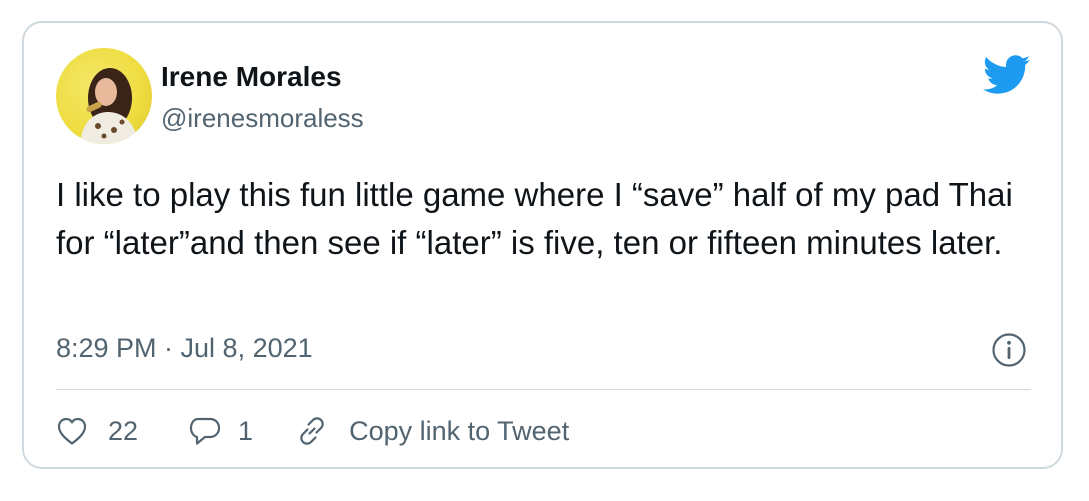 The width and height of the screenshot is (1089, 501). What do you see at coordinates (251, 77) in the screenshot?
I see `author-name: Irene Morales` at bounding box center [251, 77].